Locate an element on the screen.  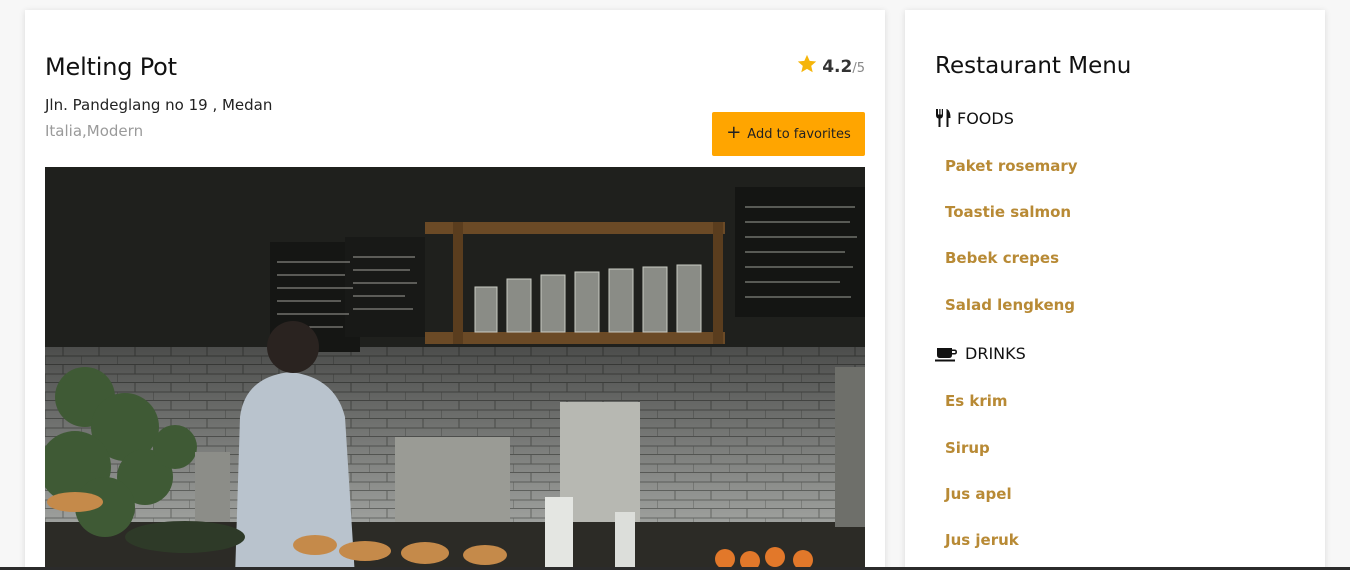
menu-item-bebek-crepes: Bebek crepes is located at coordinates (1002, 258).